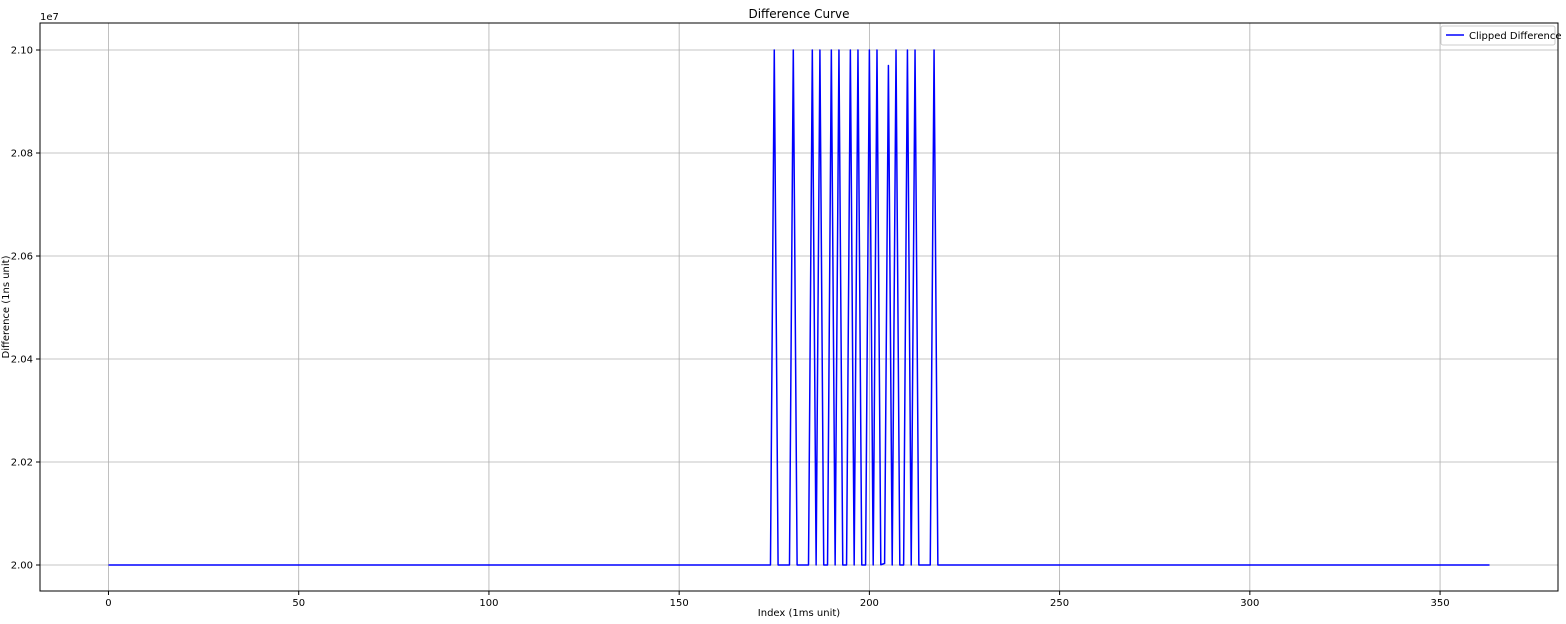 This screenshot has width=1566, height=624. Describe the element at coordinates (488, 603) in the screenshot. I see `x-tick-label: 100` at that location.